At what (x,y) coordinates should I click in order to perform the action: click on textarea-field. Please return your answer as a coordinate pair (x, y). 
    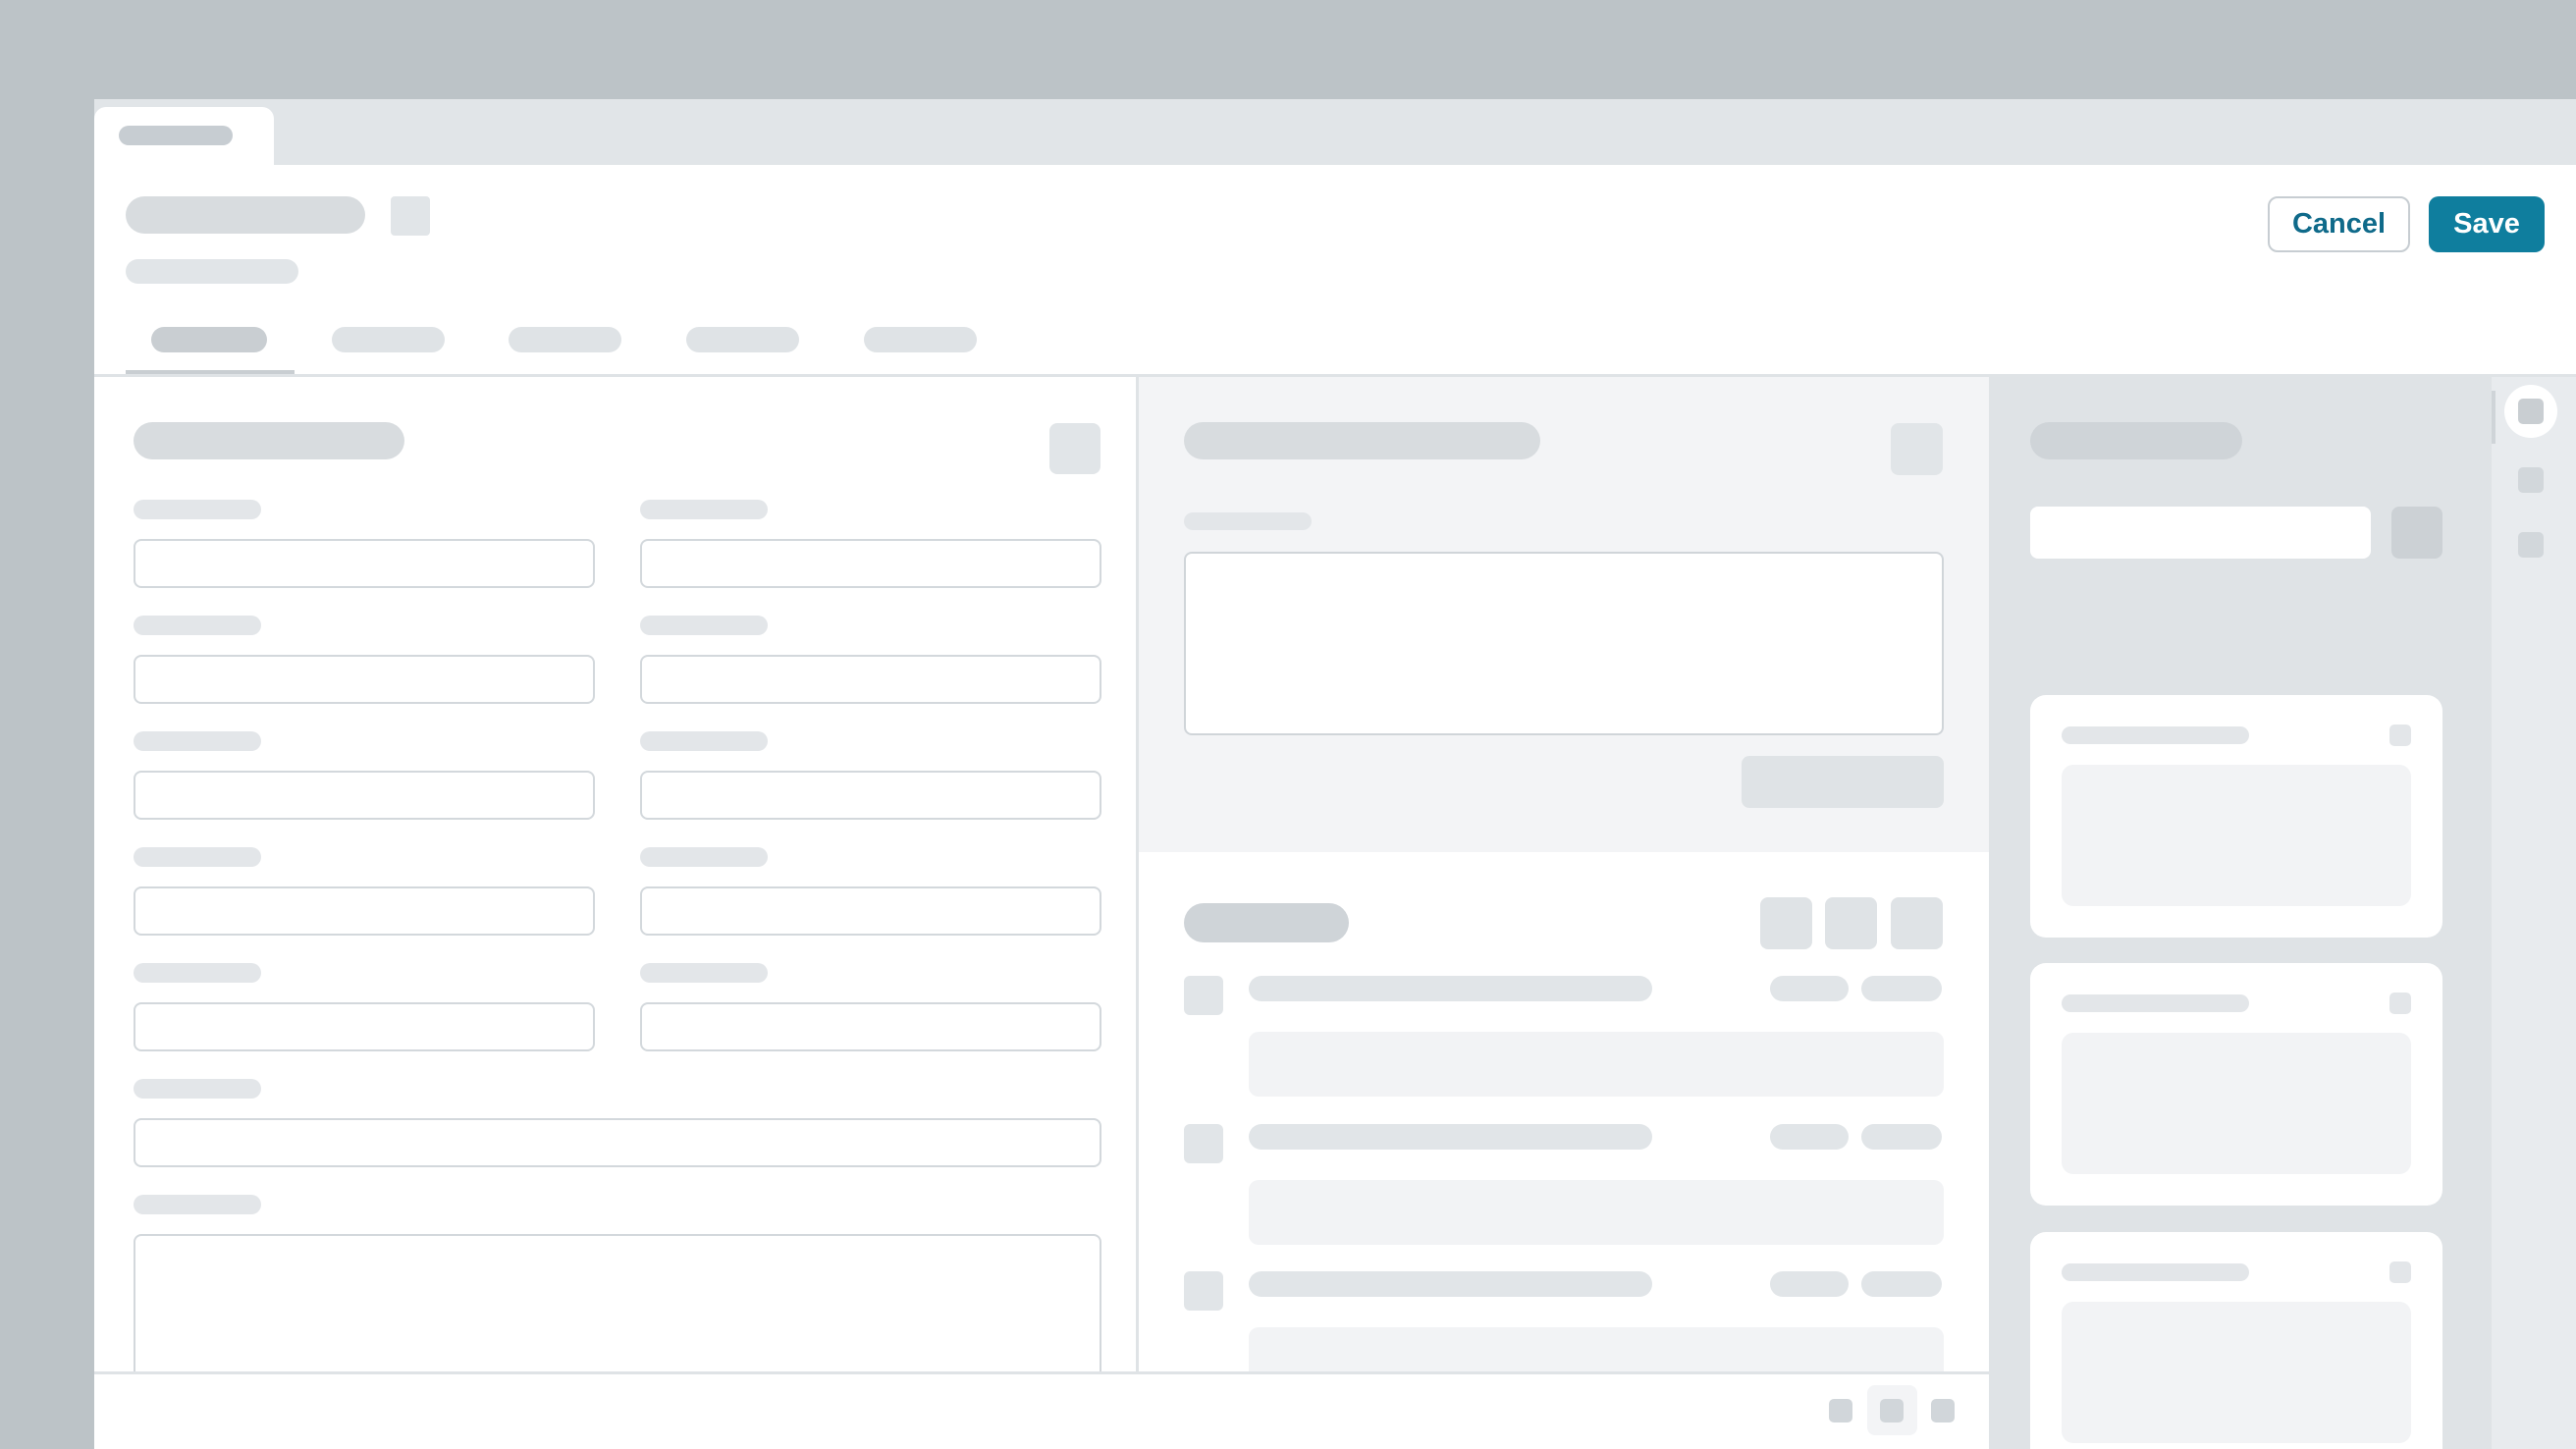
    Looking at the image, I should click on (617, 1302).